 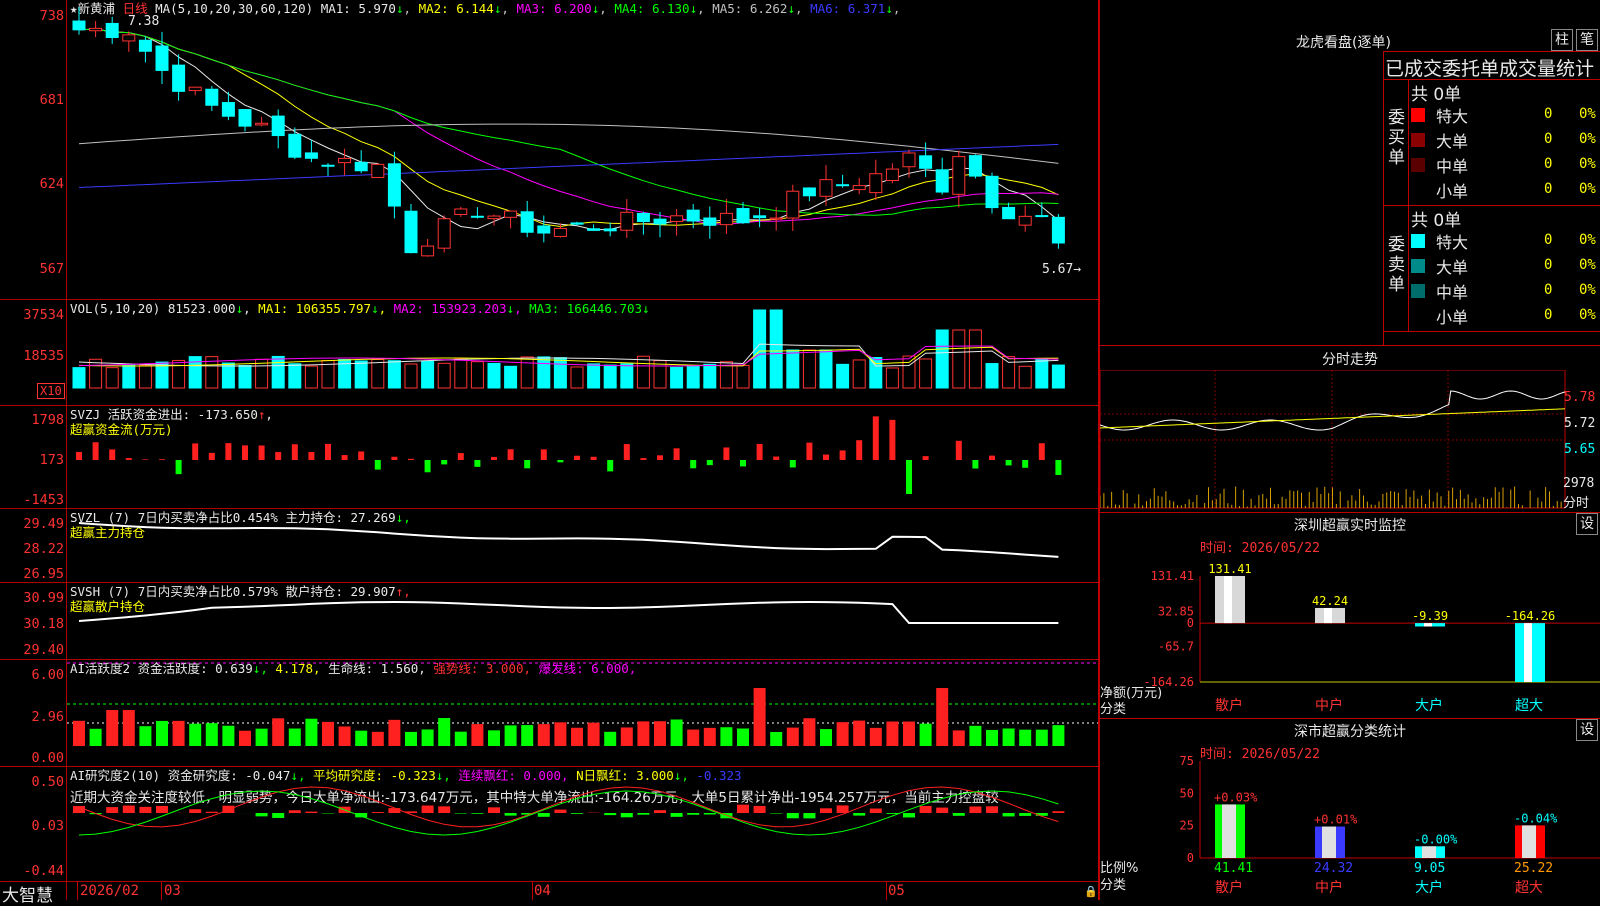 What do you see at coordinates (1452, 316) in the screenshot?
I see `lhb-row-name: 小单` at bounding box center [1452, 316].